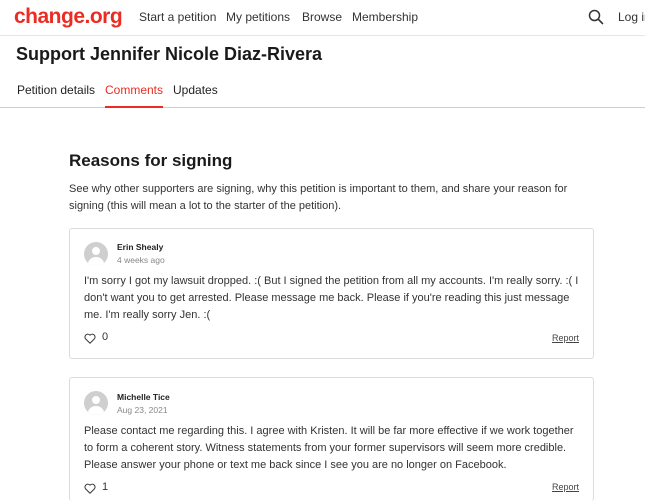 The width and height of the screenshot is (645, 501). What do you see at coordinates (169, 54) in the screenshot?
I see `page-title: Support Jennifer Nicole Diaz-Rivera` at bounding box center [169, 54].